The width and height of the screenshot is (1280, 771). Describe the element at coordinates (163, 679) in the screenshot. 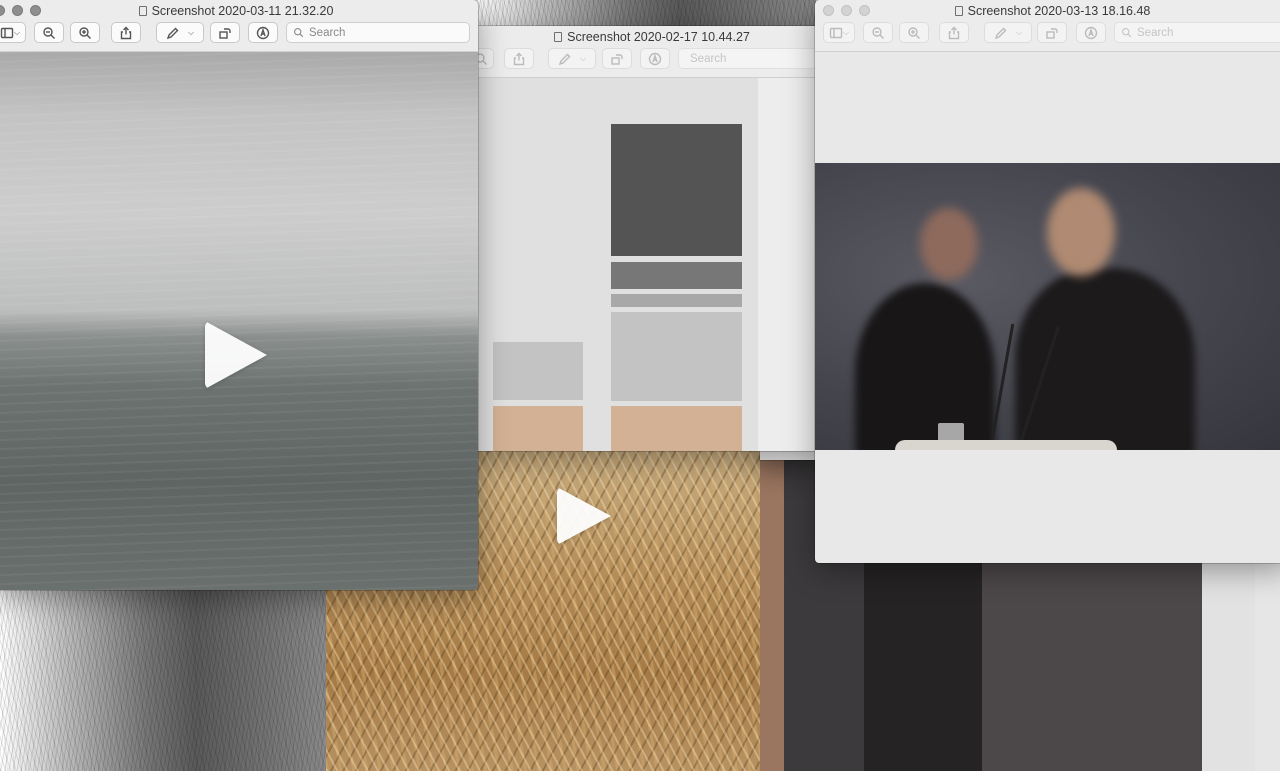

I see `scribble-drawing-bottom` at that location.